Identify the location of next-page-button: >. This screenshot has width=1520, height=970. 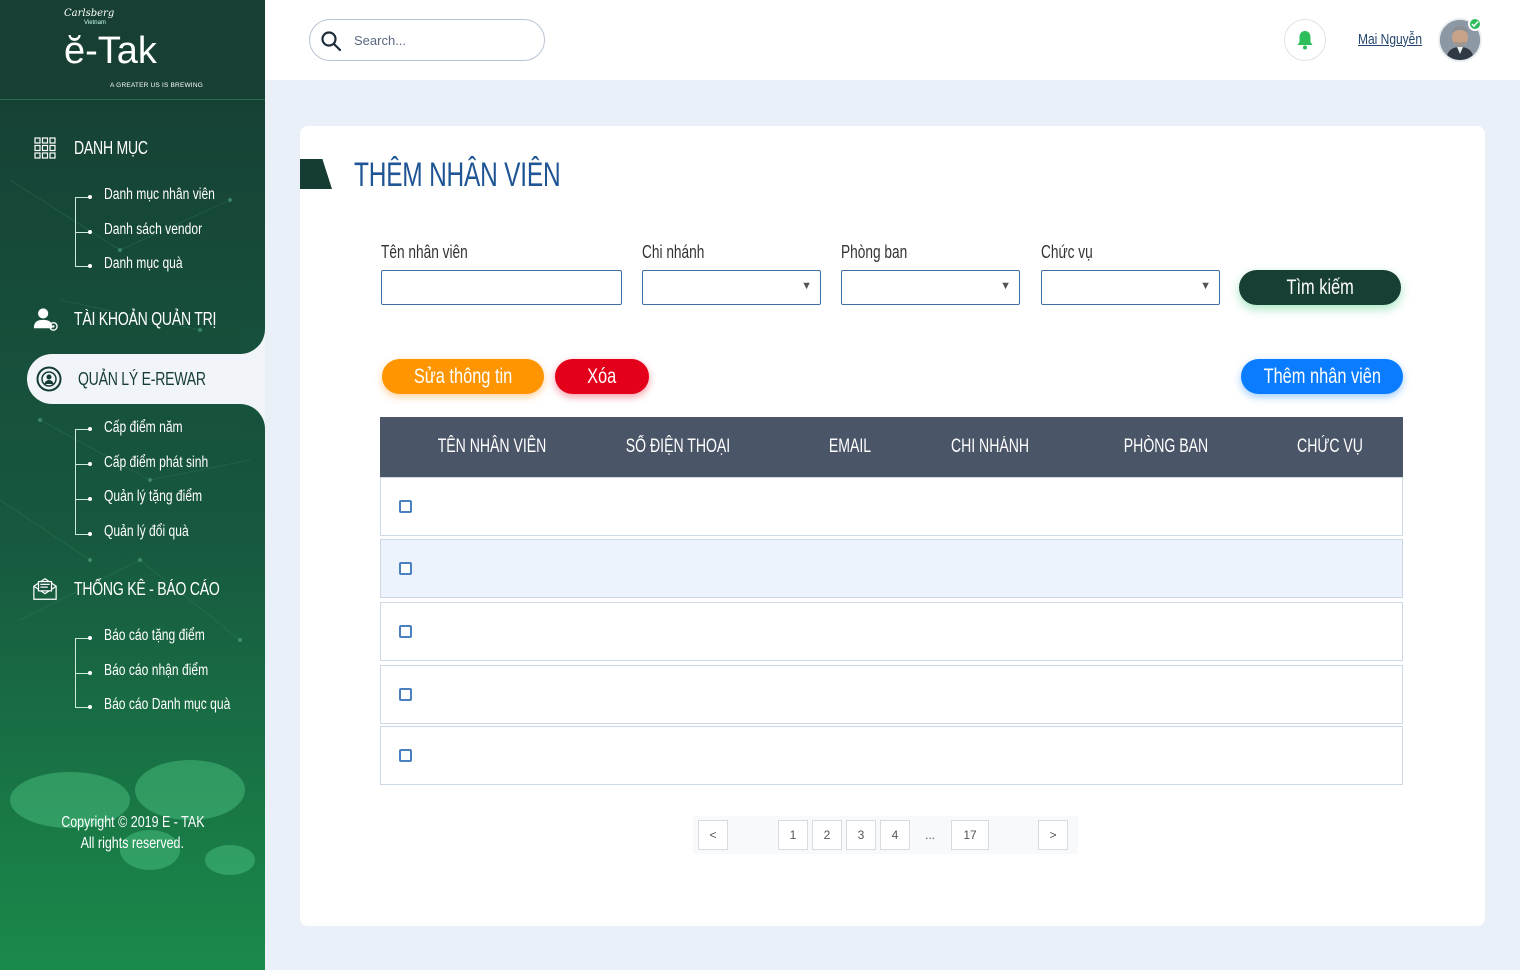
(1053, 835).